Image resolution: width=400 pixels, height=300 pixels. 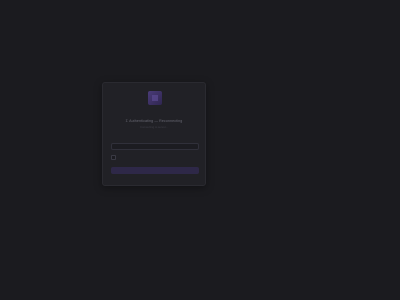 I want to click on app-logo-icon, so click(x=155, y=98).